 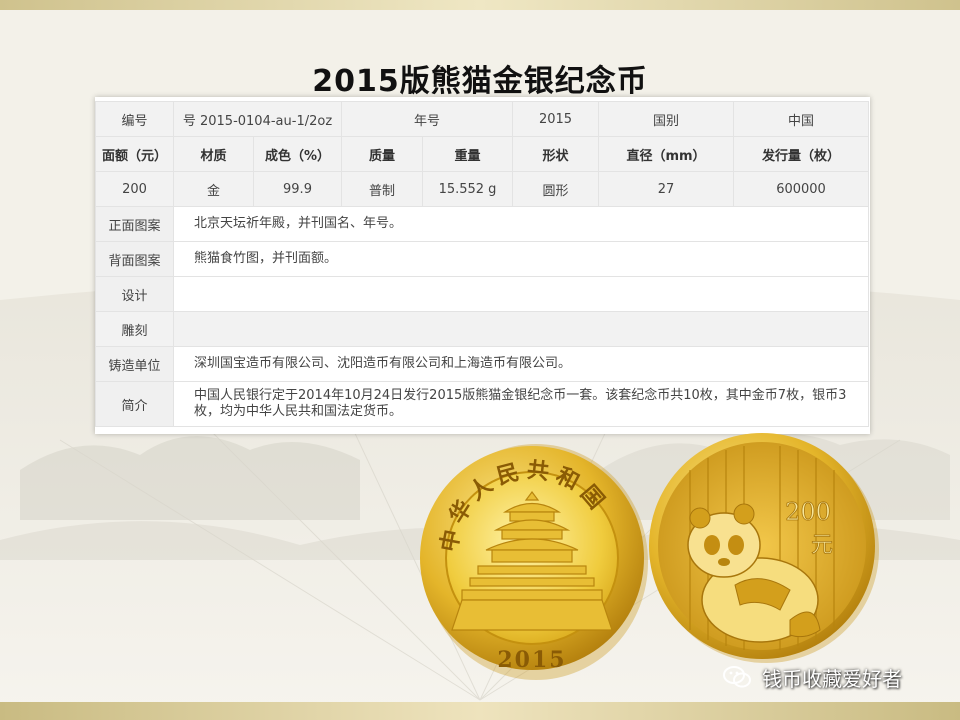 What do you see at coordinates (382, 154) in the screenshot?
I see `header-quality: 质量` at bounding box center [382, 154].